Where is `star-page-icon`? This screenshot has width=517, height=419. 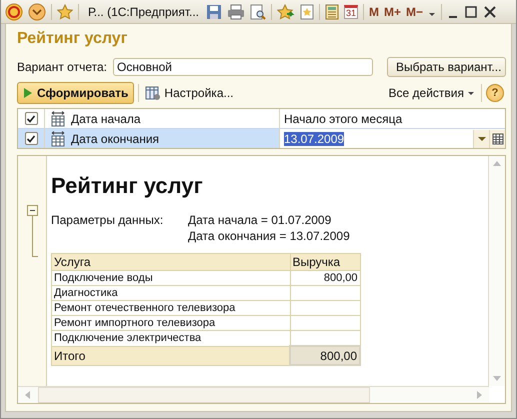
star-page-icon is located at coordinates (307, 12).